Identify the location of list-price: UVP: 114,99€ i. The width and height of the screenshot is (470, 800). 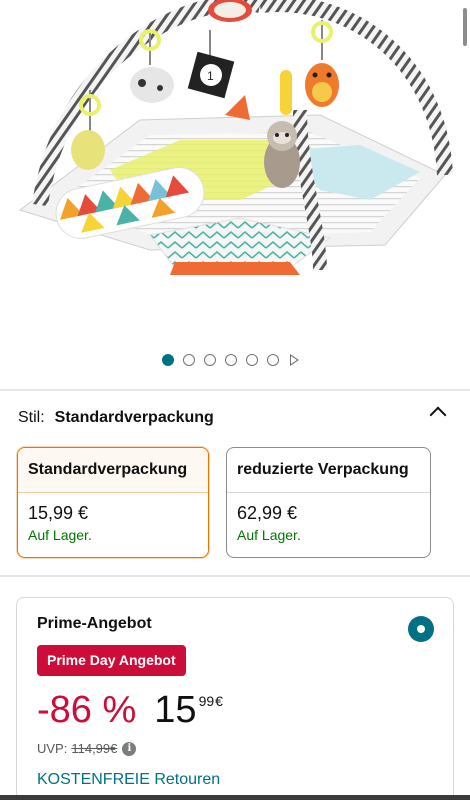
(87, 748).